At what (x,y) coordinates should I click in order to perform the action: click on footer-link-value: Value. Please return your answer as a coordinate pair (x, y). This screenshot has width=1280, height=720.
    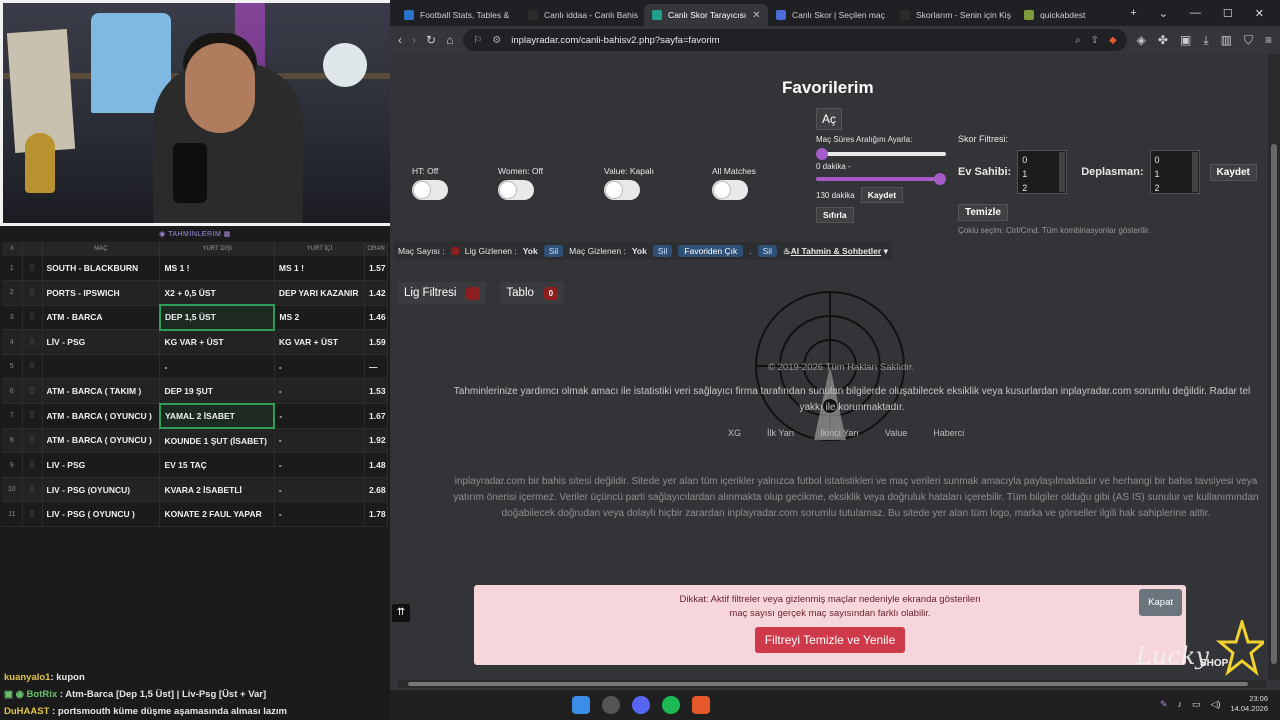
    Looking at the image, I should click on (896, 433).